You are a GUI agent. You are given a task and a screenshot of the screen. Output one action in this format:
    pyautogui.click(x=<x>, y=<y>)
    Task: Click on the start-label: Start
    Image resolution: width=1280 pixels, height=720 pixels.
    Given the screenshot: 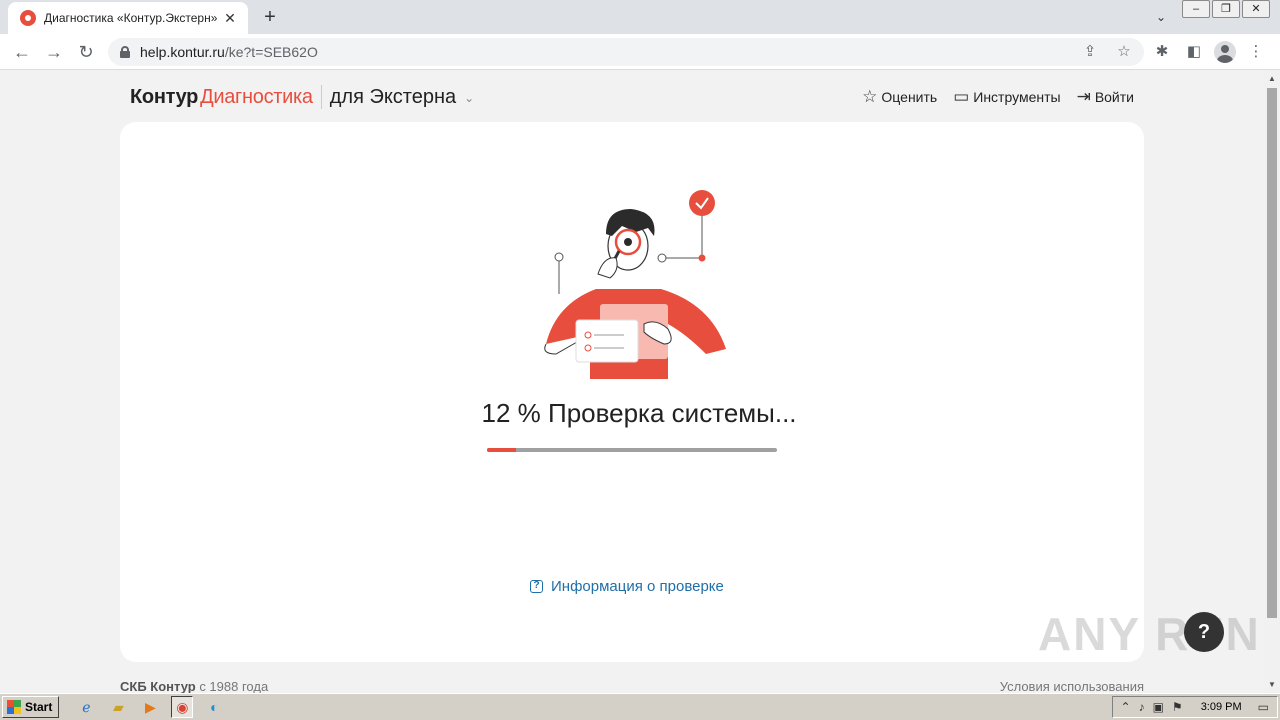 What is the action you would take?
    pyautogui.click(x=39, y=707)
    